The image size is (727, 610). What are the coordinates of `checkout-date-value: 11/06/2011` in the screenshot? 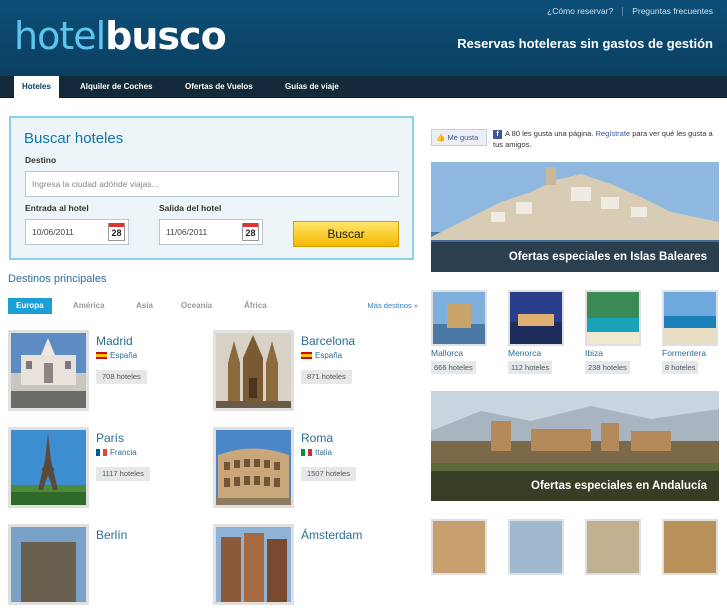 It's located at (187, 232).